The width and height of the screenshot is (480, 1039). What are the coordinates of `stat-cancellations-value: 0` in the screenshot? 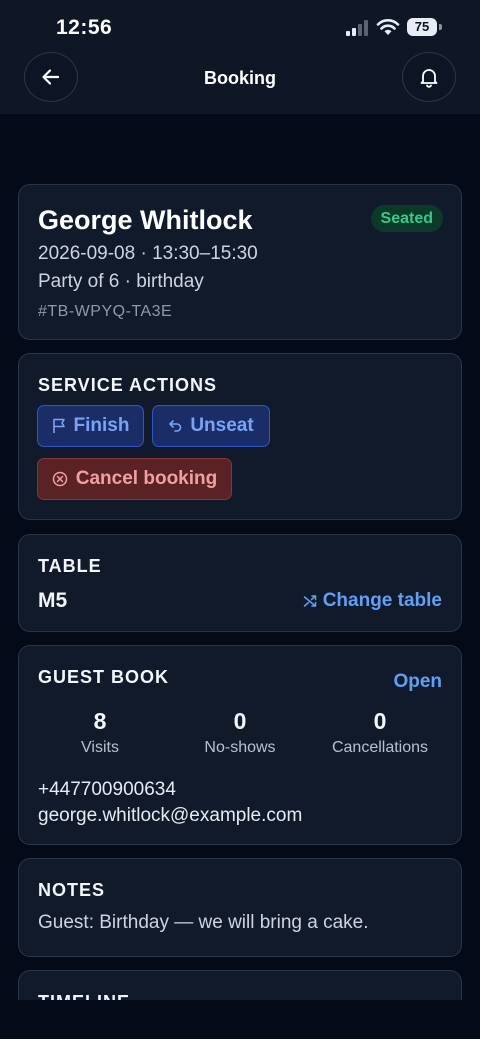 It's located at (380, 721).